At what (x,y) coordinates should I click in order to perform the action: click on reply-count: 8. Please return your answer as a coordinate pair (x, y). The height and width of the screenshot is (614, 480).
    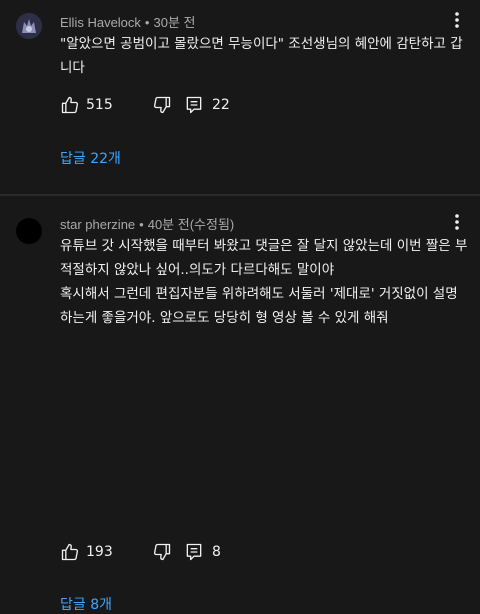
    Looking at the image, I should click on (216, 552).